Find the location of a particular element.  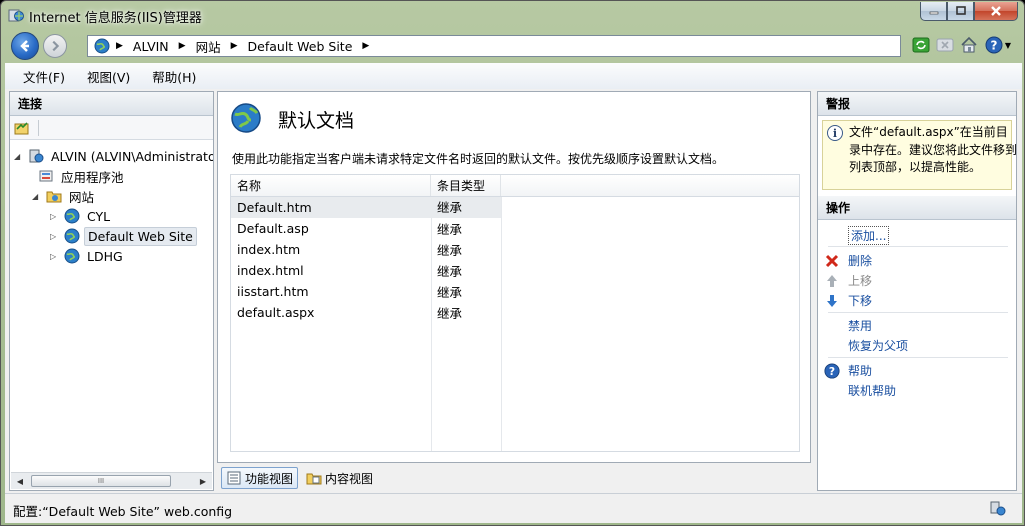

toolbar-divider is located at coordinates (38, 127).